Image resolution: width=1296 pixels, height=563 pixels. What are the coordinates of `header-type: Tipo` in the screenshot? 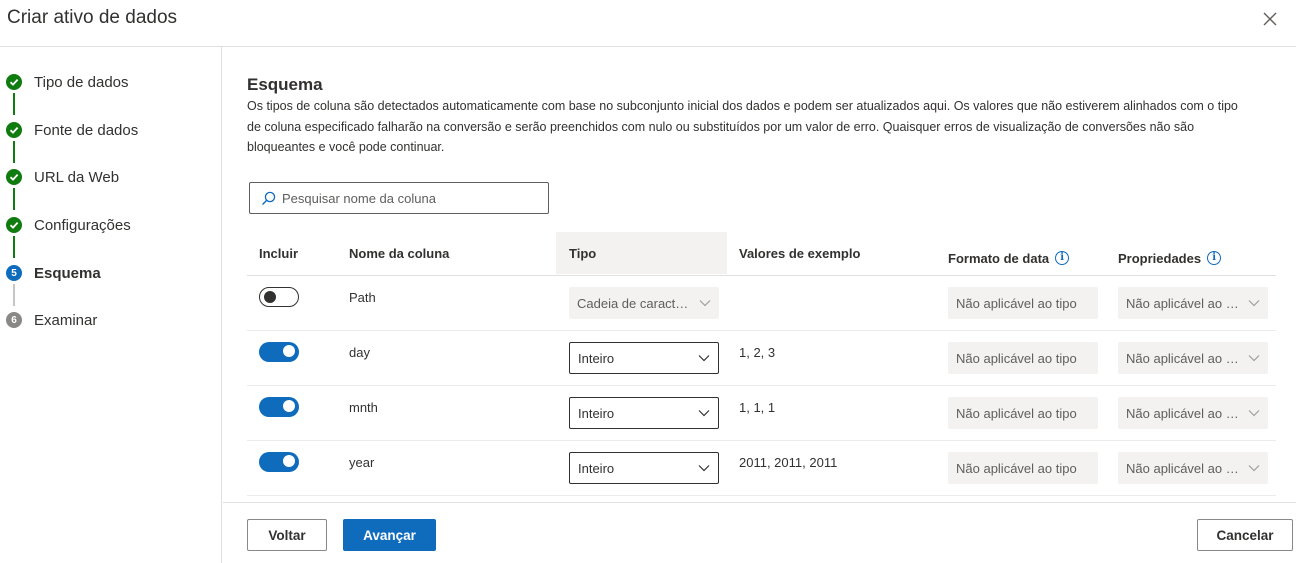 It's located at (582, 253).